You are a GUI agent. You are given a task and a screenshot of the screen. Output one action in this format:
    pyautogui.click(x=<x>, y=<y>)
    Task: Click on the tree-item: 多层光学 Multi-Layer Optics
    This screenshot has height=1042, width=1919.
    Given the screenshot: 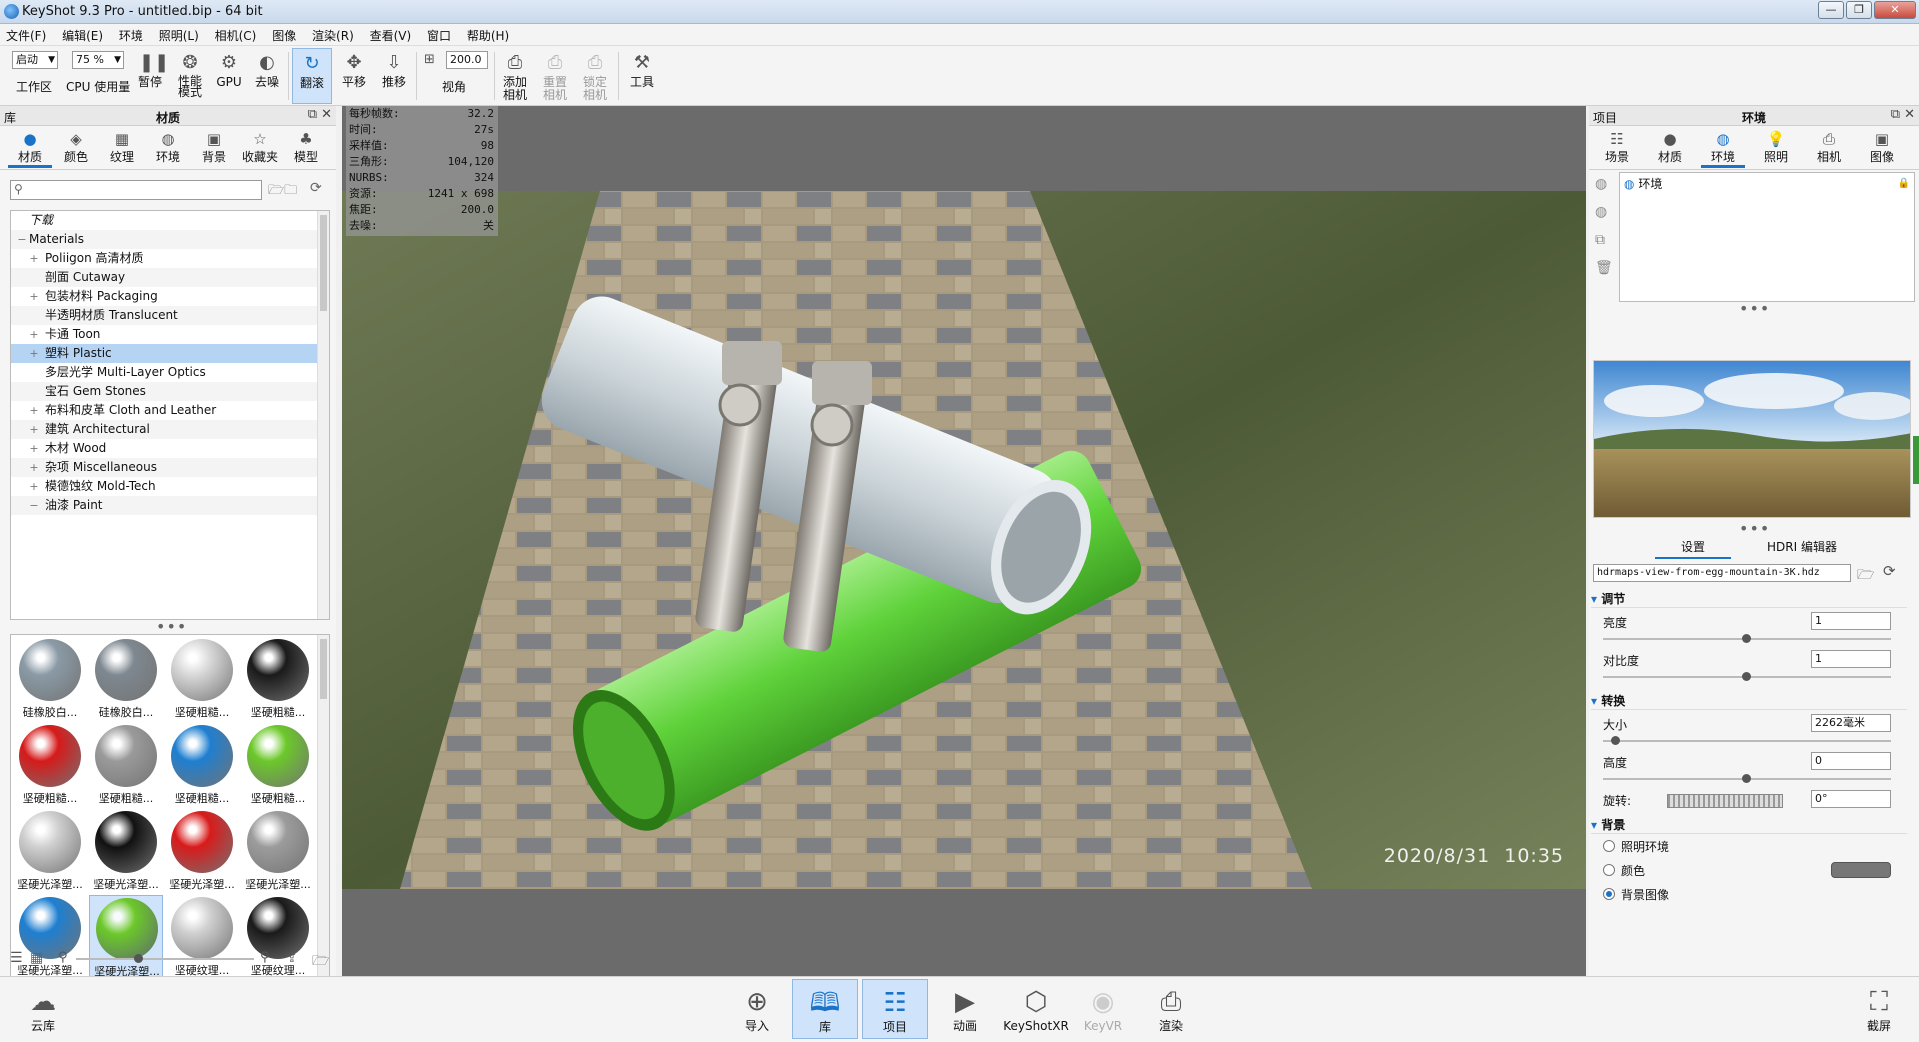 What is the action you would take?
    pyautogui.click(x=170, y=372)
    